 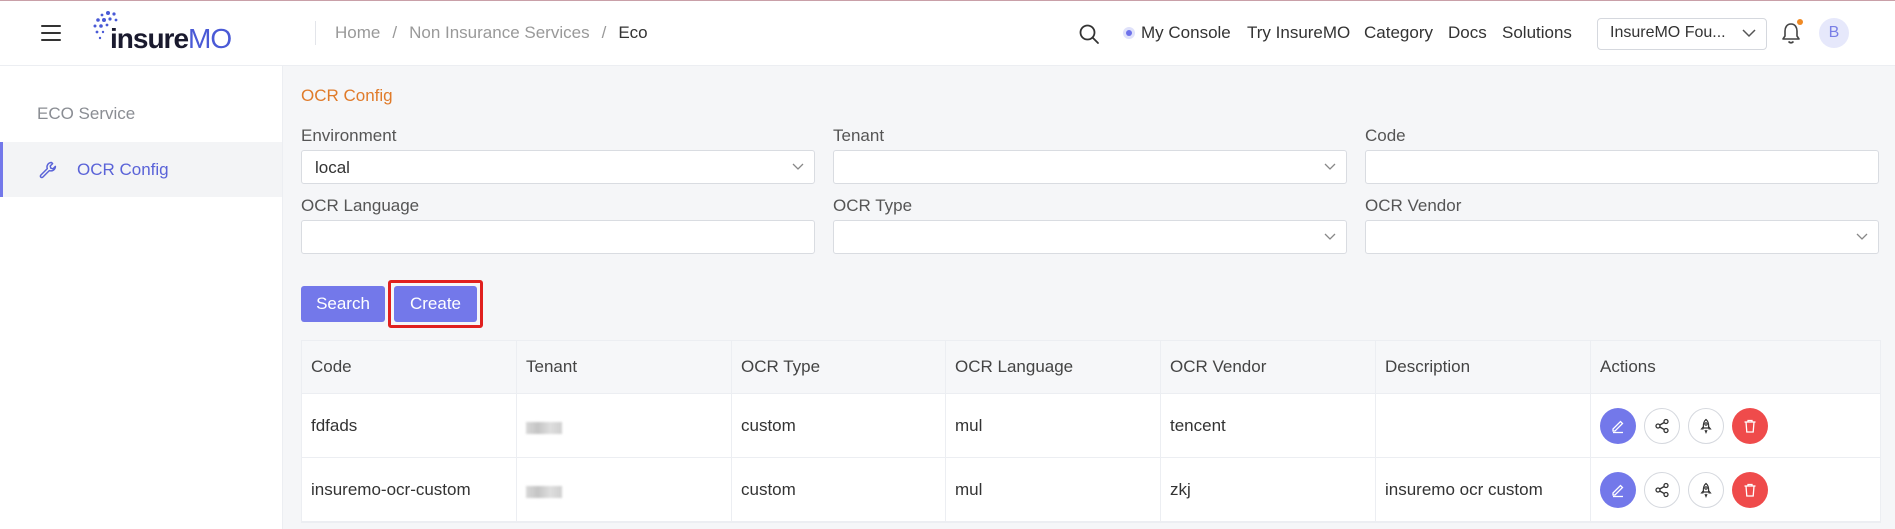 I want to click on table-row: fdfads custom mul tencent, so click(x=1091, y=426).